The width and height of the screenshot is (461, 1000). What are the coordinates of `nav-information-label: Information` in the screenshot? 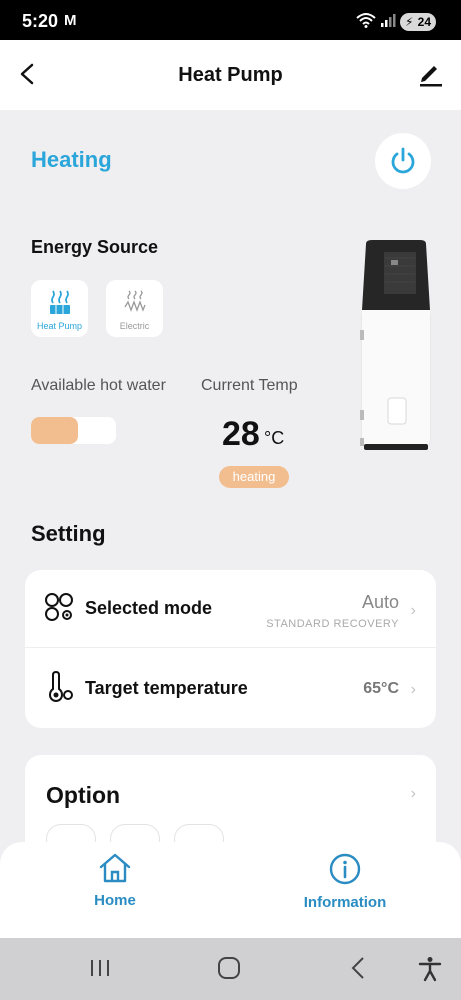 It's located at (345, 902).